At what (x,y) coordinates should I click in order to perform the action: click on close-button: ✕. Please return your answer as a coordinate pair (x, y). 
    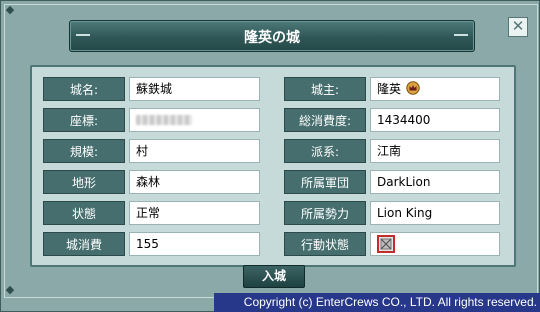
    Looking at the image, I should click on (518, 27).